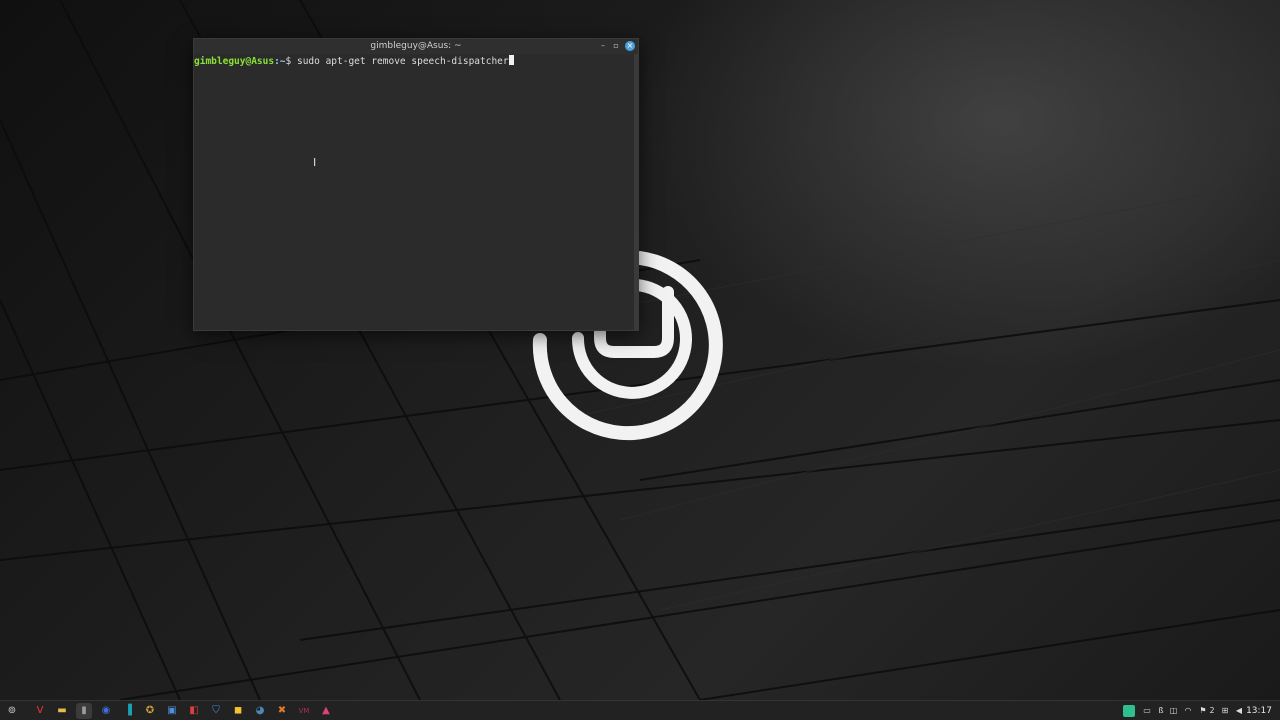 Image resolution: width=1280 pixels, height=720 pixels. Describe the element at coordinates (1161, 711) in the screenshot. I see `bluetooth-icon: ß` at that location.